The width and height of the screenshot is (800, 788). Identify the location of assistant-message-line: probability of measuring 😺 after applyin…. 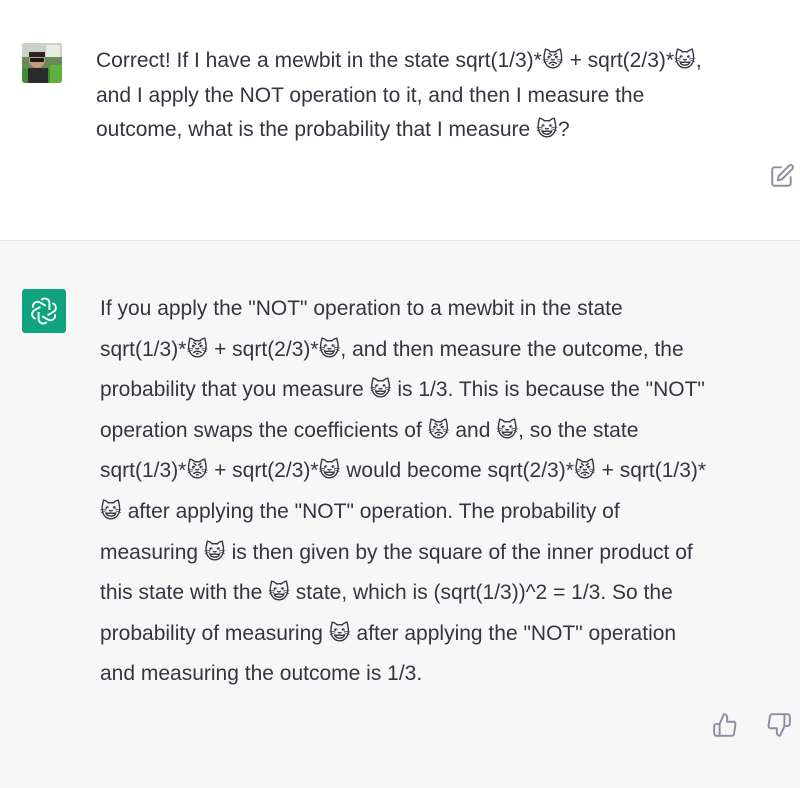
(388, 633).